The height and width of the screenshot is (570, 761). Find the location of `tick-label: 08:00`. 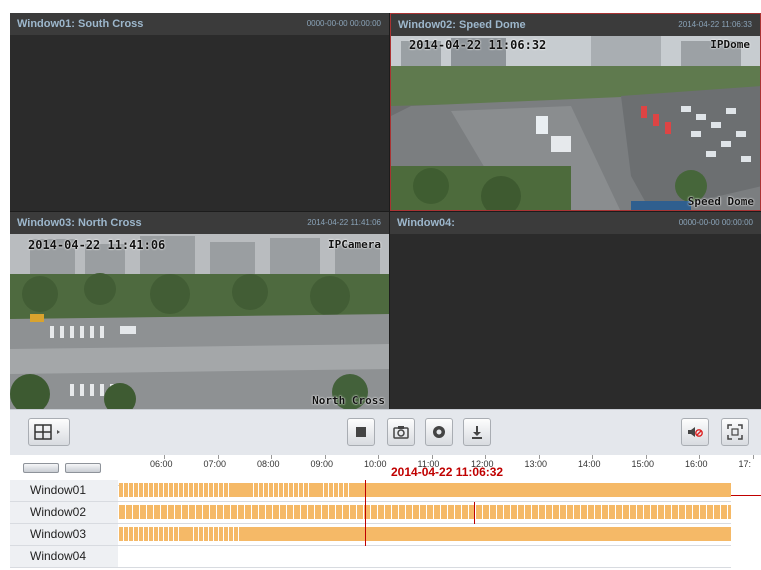

tick-label: 08:00 is located at coordinates (268, 464).